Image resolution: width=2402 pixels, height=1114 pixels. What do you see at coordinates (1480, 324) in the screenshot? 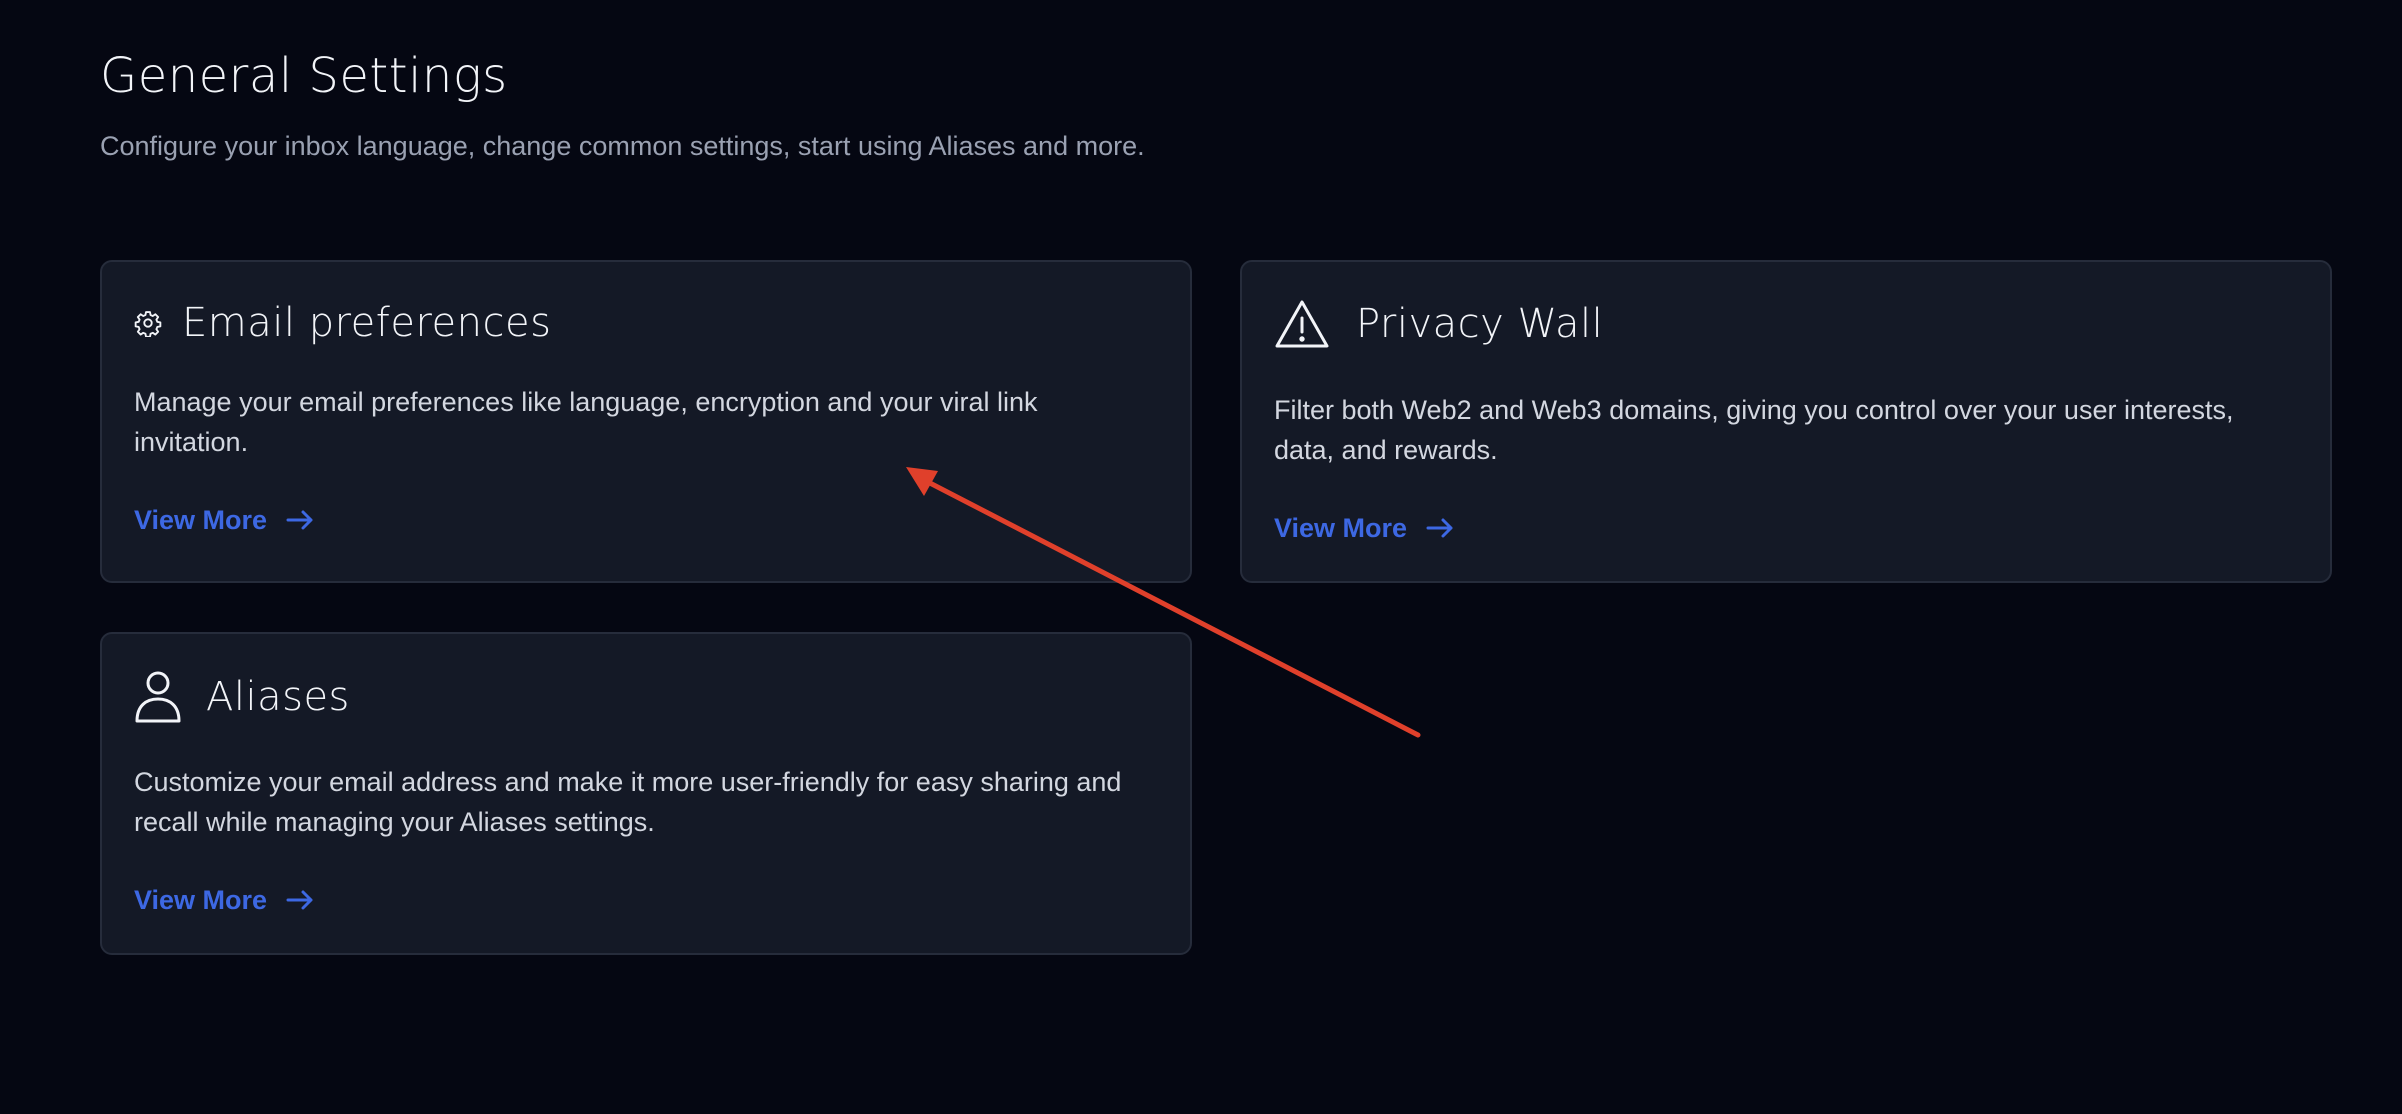
I see `card-title: Privacy Wall` at bounding box center [1480, 324].